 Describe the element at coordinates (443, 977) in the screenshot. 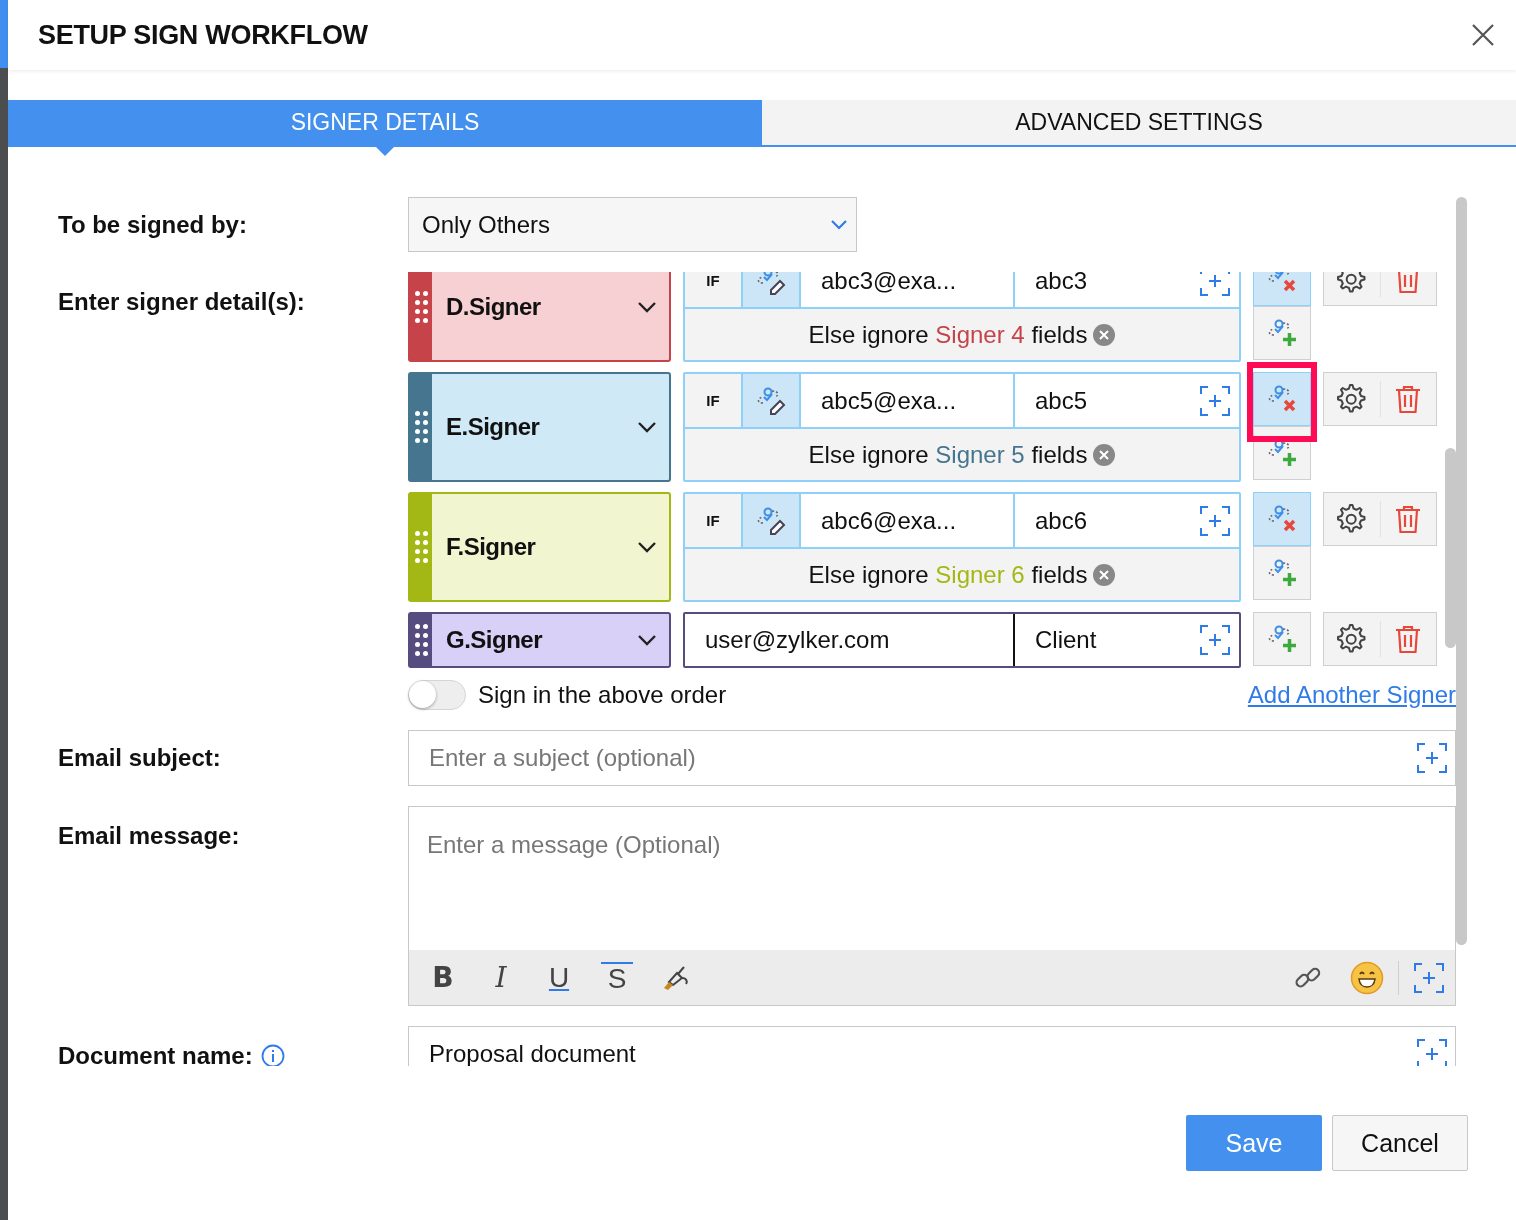

I see `format-button: B` at that location.